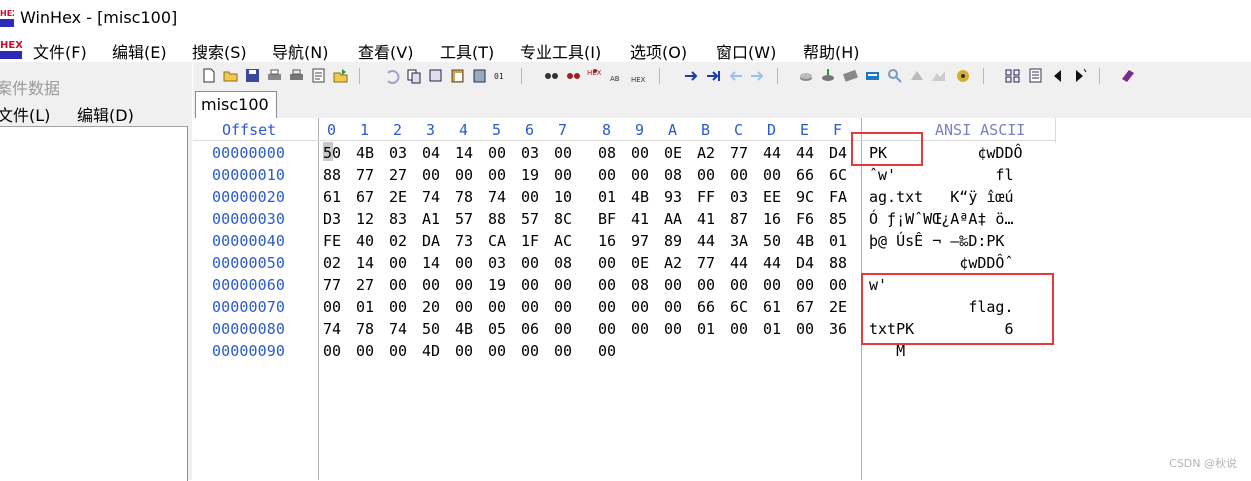  What do you see at coordinates (675, 263) in the screenshot?
I see `hex-byte: A2` at bounding box center [675, 263].